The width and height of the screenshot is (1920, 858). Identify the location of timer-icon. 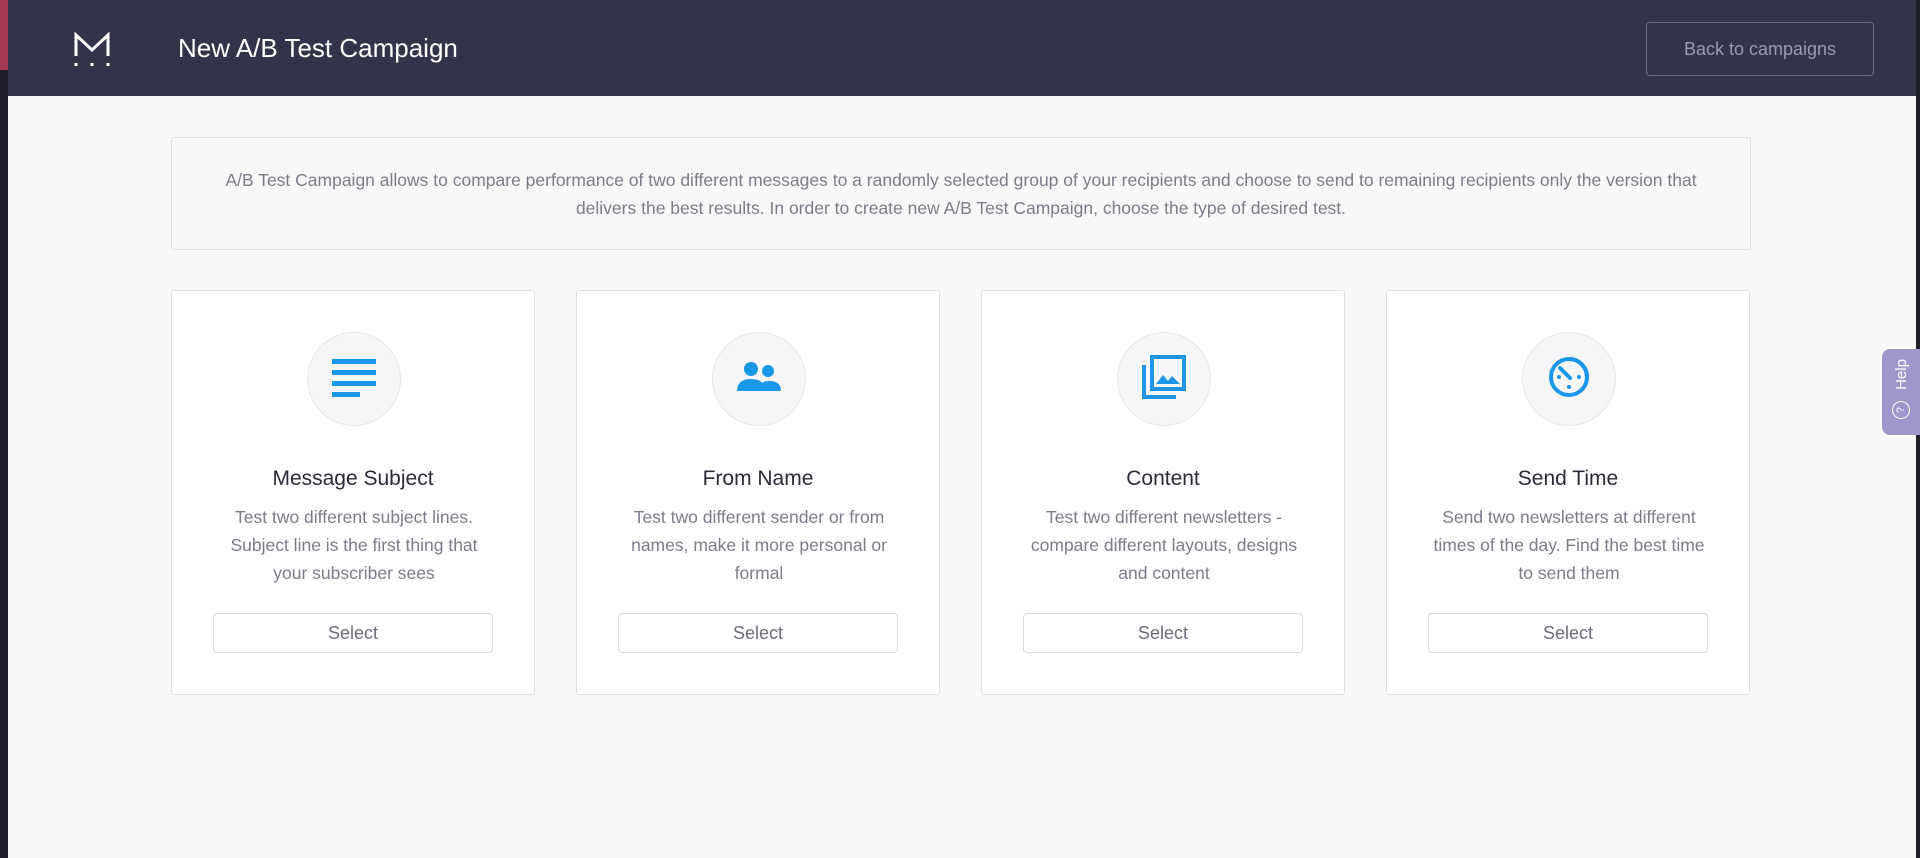
(1569, 379).